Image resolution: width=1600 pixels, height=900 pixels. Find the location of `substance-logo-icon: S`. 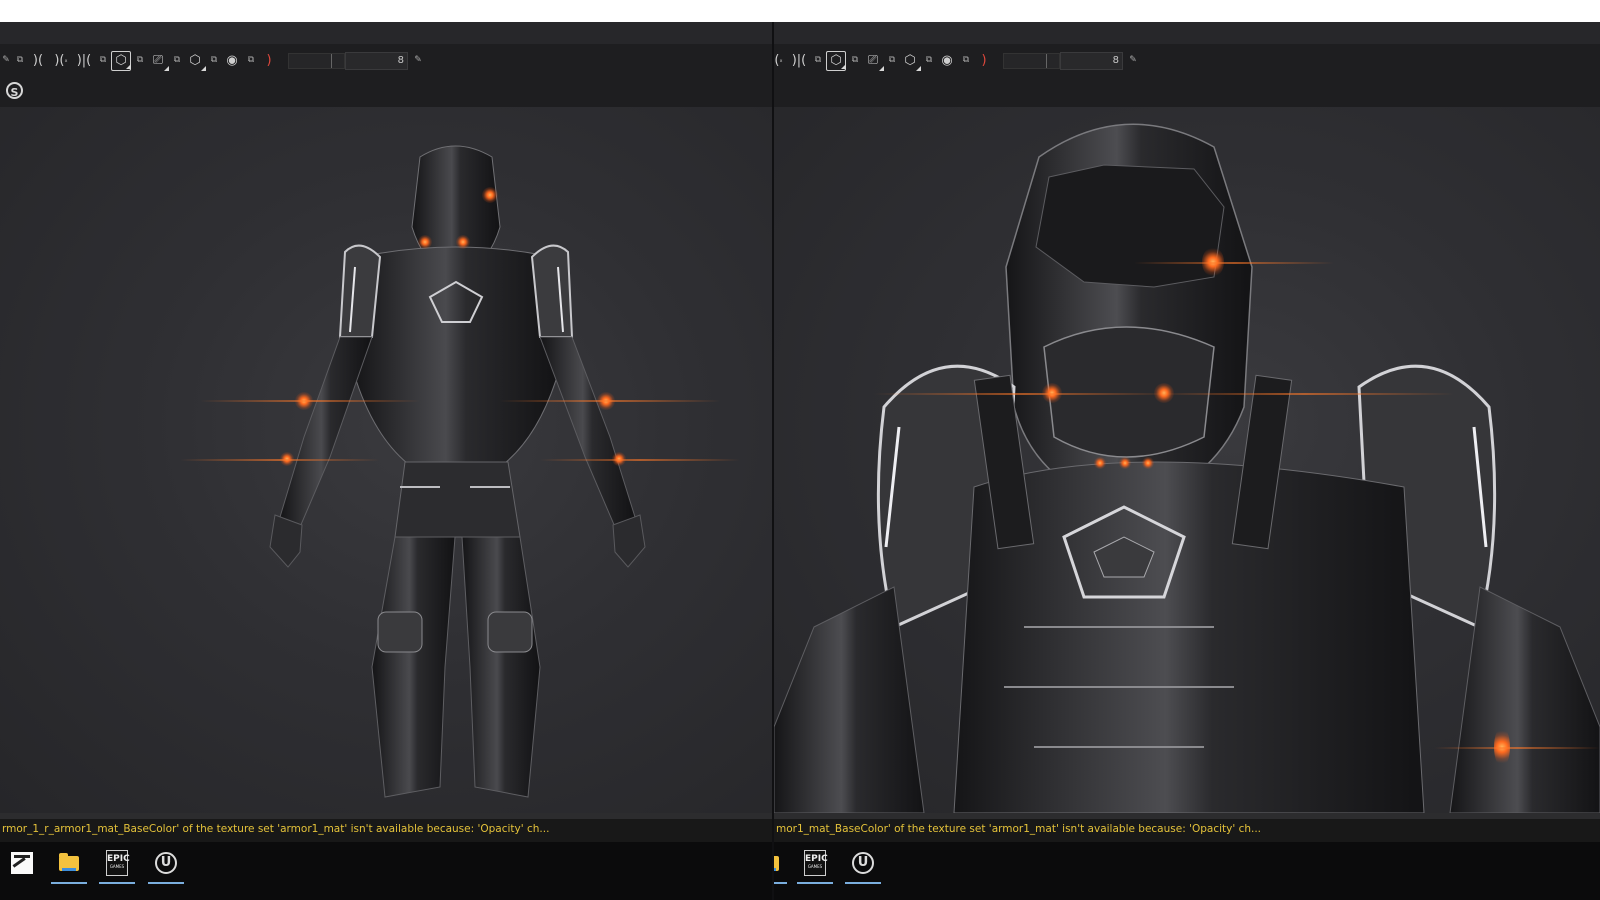

substance-logo-icon: S is located at coordinates (14, 90).